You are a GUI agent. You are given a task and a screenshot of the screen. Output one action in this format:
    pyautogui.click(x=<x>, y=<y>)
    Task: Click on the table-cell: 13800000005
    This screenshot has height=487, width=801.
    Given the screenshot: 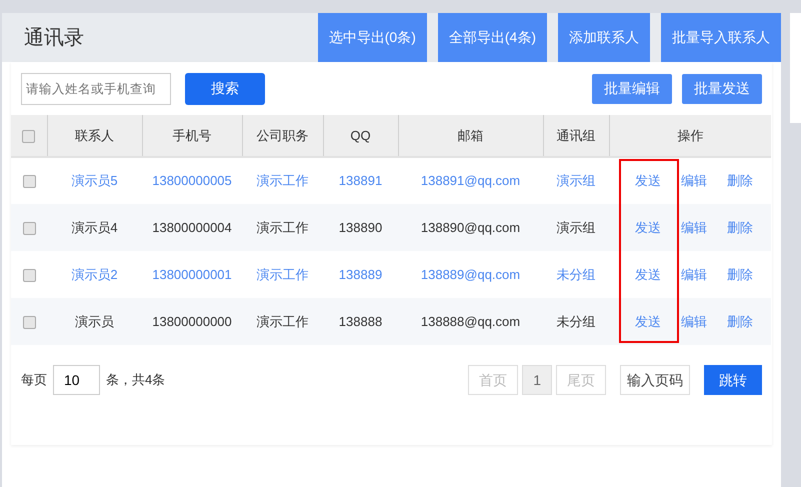 What is the action you would take?
    pyautogui.click(x=192, y=180)
    